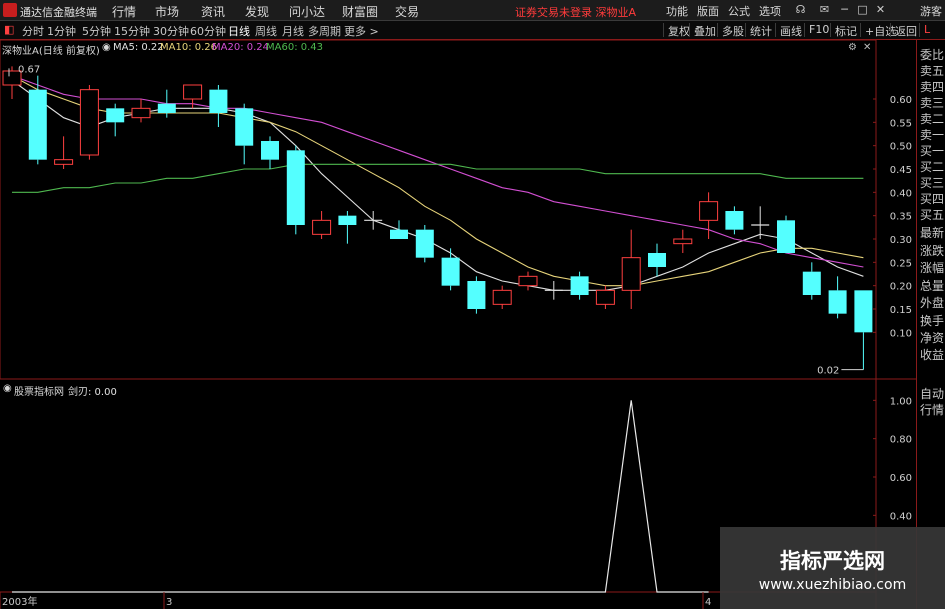  I want to click on button-huaxian: 画线, so click(788, 30).